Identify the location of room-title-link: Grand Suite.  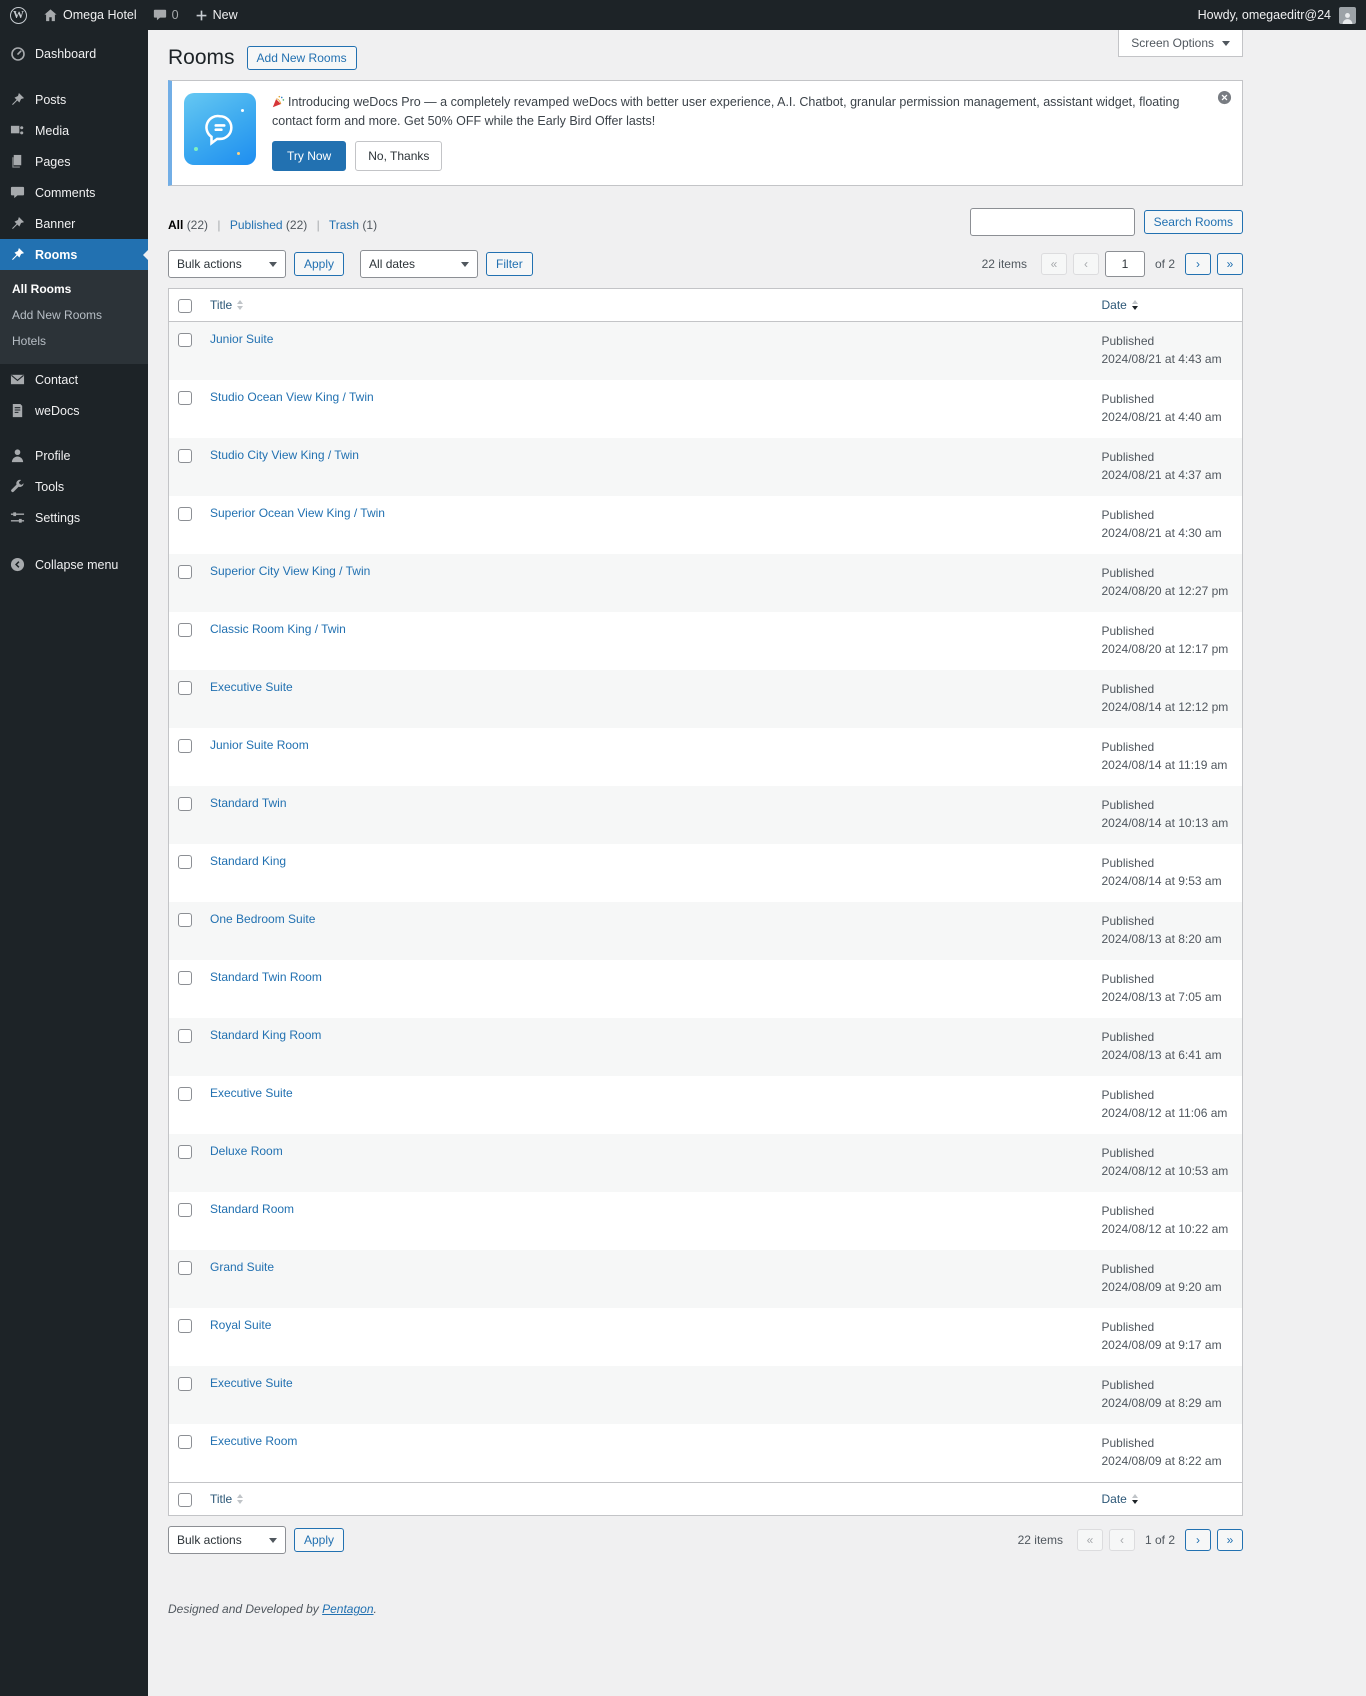
(242, 1267).